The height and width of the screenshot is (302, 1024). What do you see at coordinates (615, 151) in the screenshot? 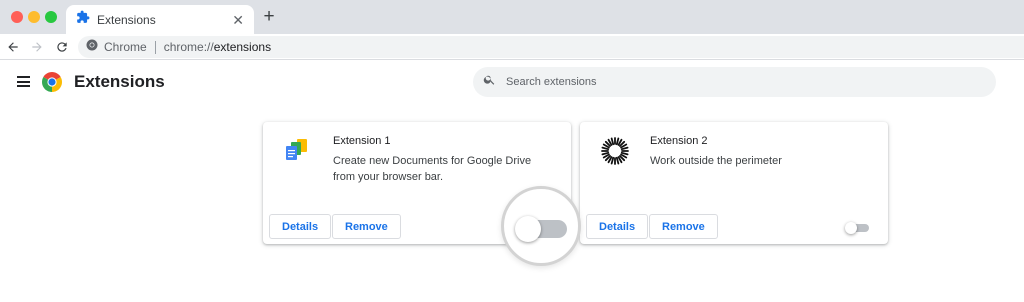
I see `sunburst-icon` at bounding box center [615, 151].